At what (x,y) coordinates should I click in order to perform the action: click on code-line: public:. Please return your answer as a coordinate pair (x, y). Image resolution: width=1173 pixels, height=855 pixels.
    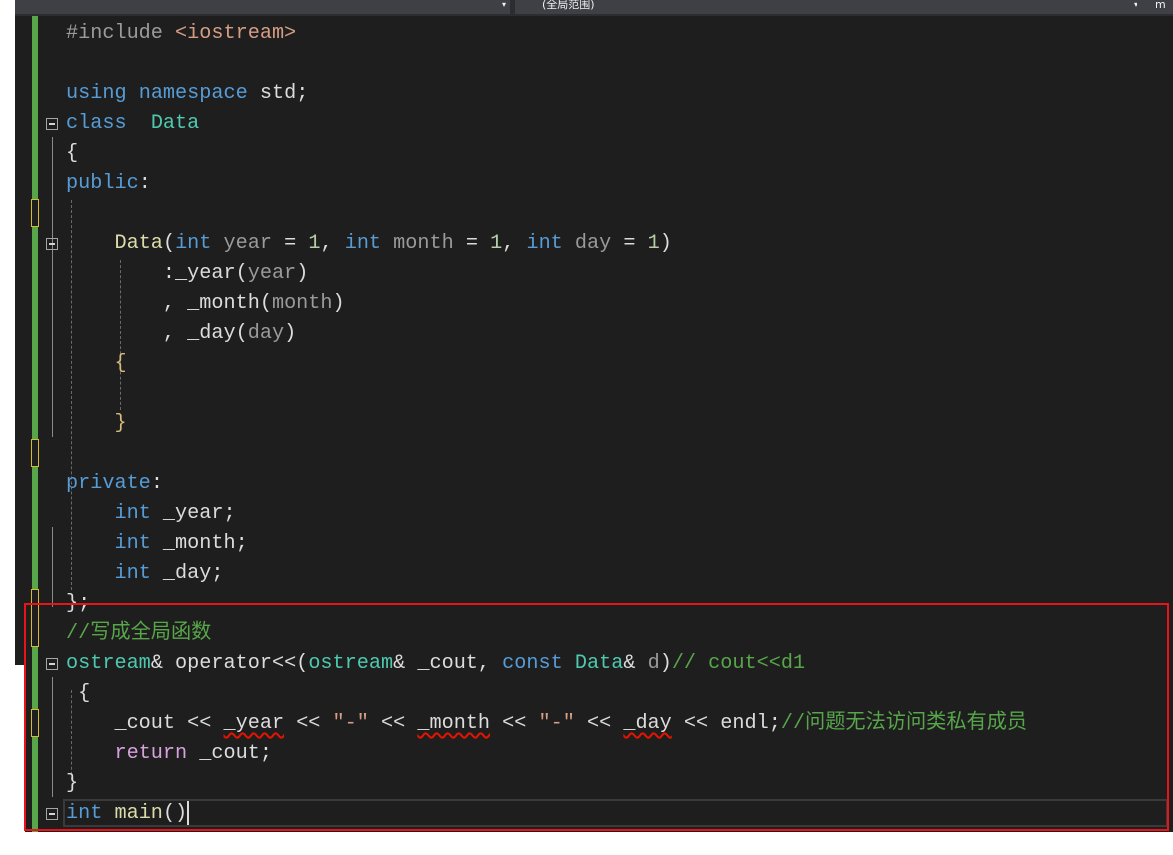
    Looking at the image, I should click on (108, 184).